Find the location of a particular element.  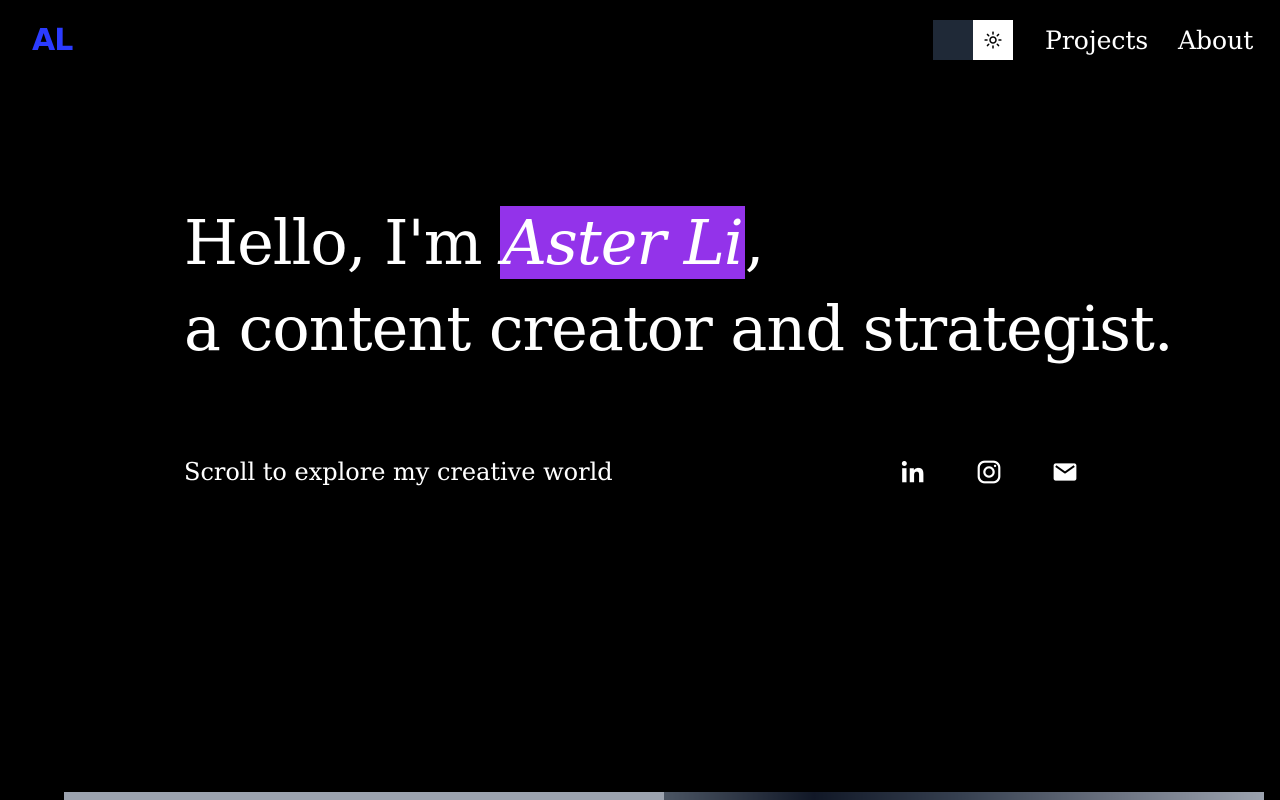

email-icon is located at coordinates (1065, 472).